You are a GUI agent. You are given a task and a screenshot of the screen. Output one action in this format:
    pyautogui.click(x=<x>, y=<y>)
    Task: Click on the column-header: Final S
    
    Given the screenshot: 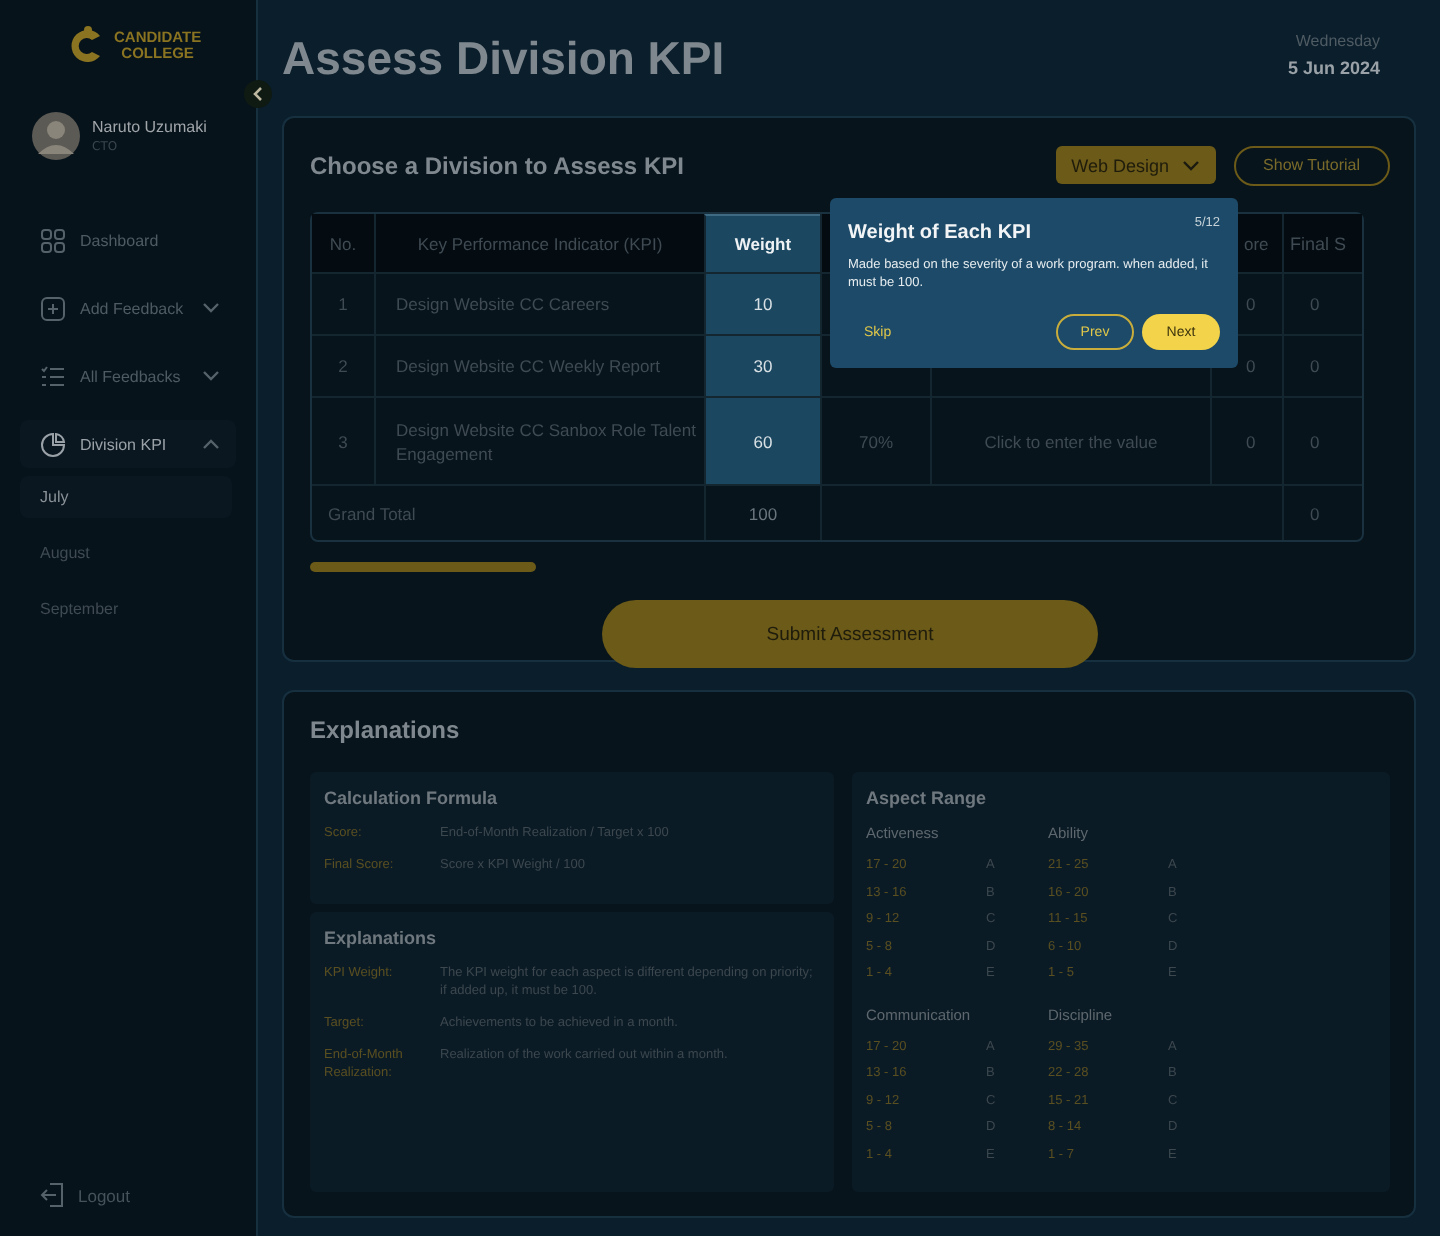 What is the action you would take?
    pyautogui.click(x=1322, y=243)
    